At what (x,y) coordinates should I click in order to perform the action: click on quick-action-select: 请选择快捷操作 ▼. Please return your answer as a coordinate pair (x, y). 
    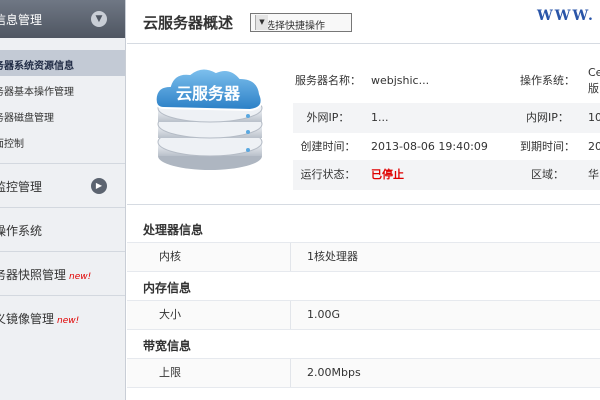
    Looking at the image, I should click on (301, 22).